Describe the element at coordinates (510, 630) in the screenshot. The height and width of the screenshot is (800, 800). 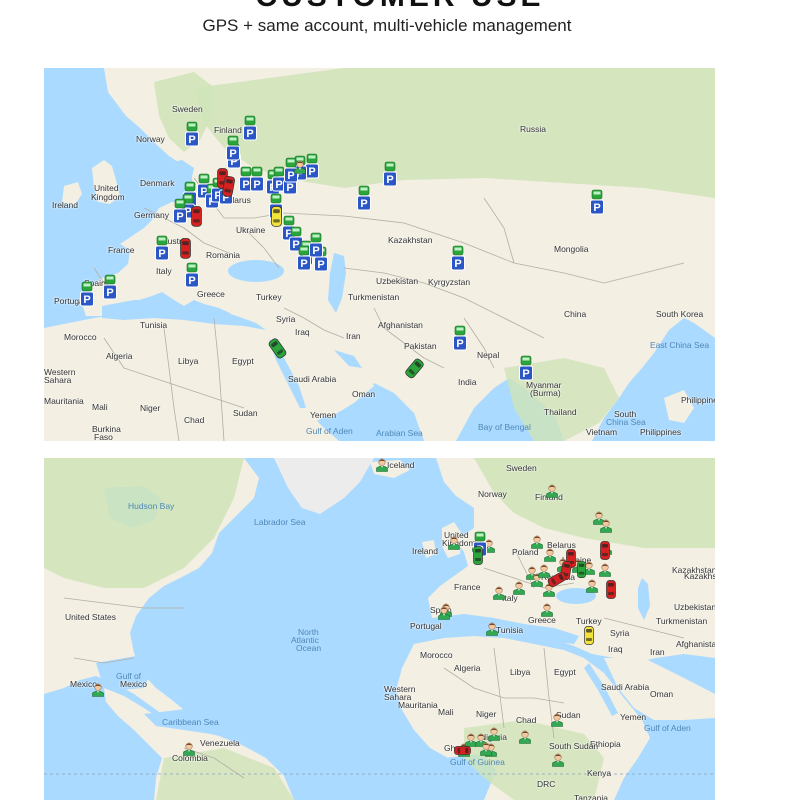
I see `map-label: Tunisia` at that location.